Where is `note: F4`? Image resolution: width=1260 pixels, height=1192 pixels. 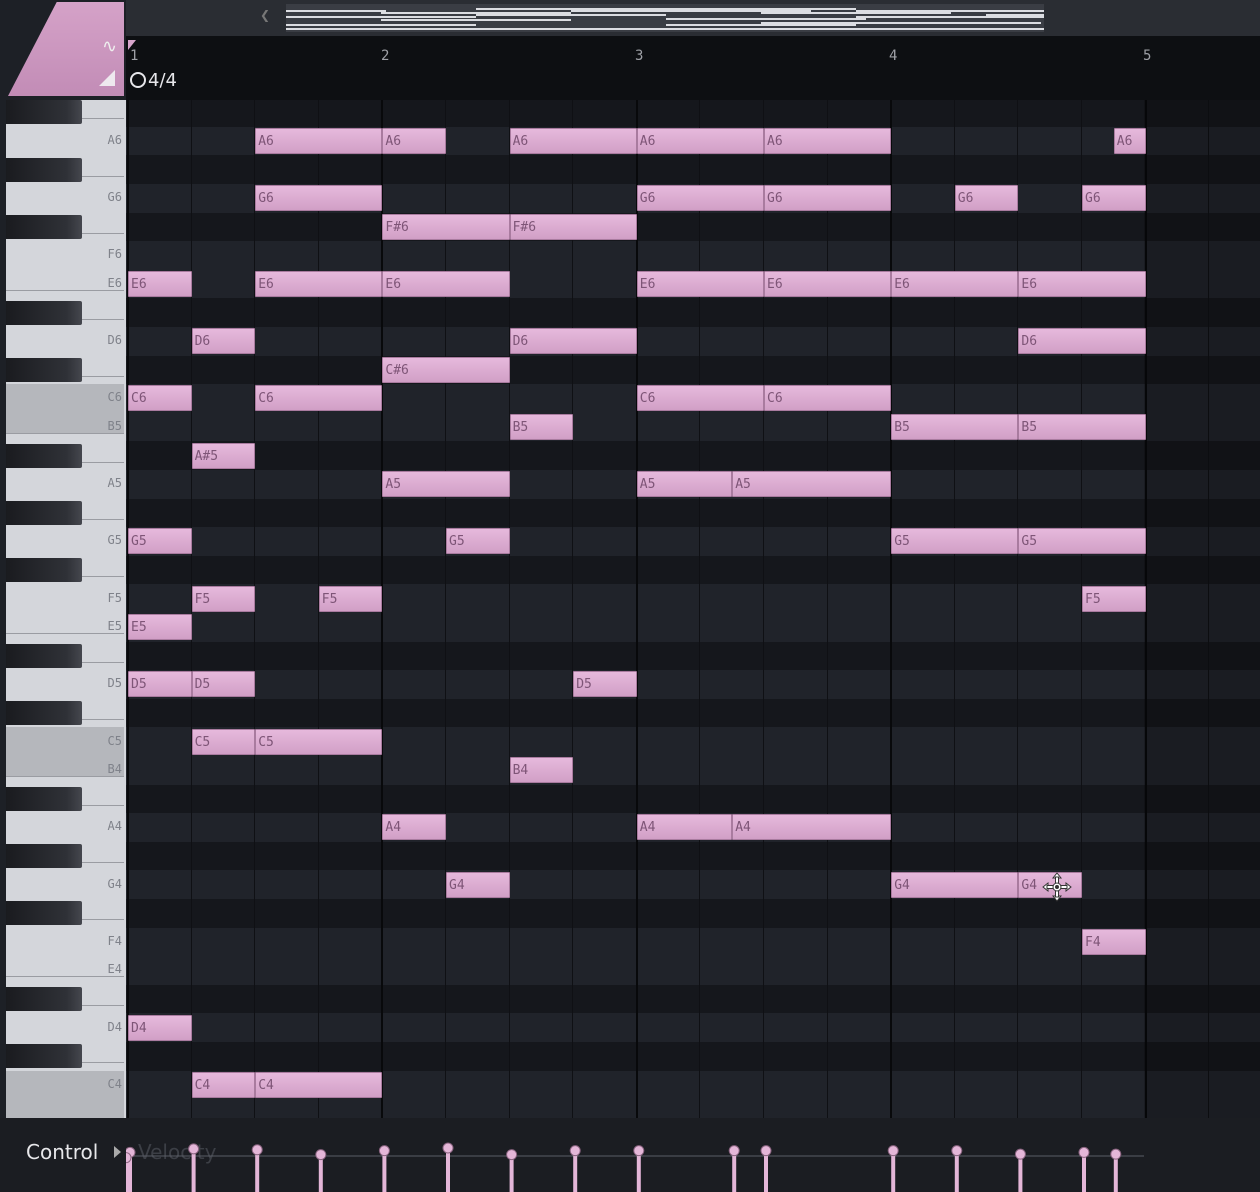
note: F4 is located at coordinates (1114, 941).